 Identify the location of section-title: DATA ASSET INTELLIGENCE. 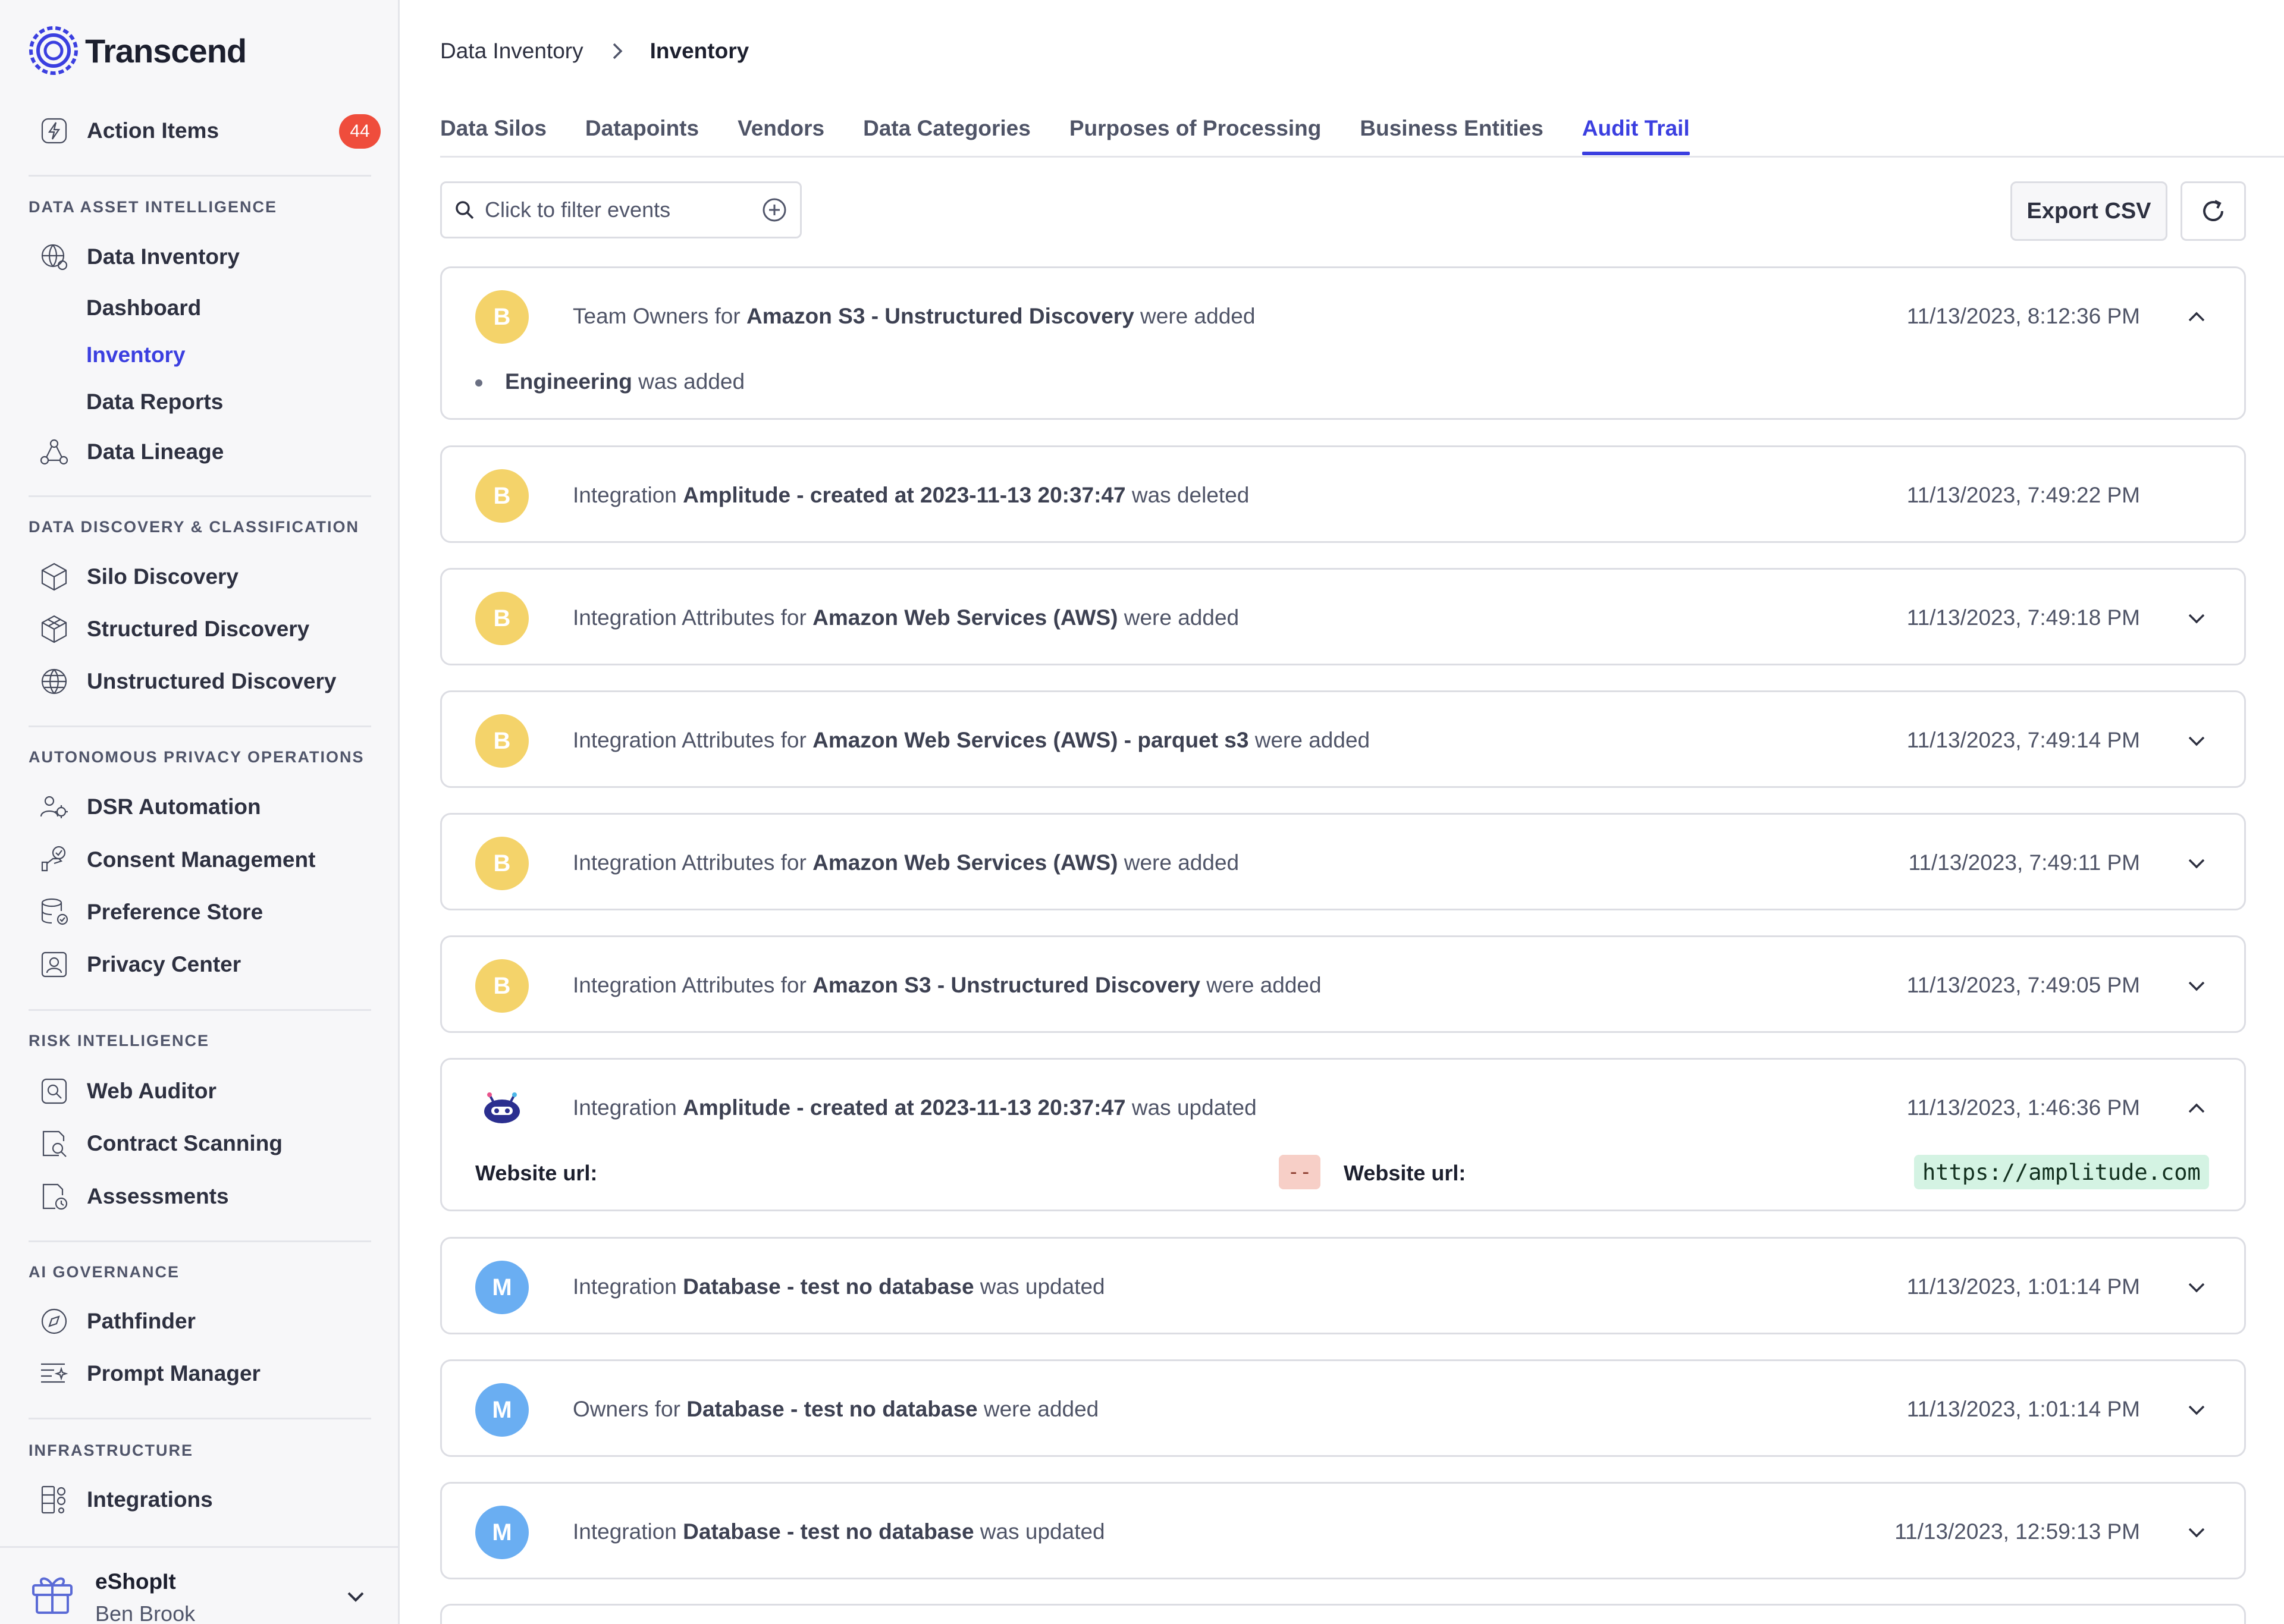
(153, 207).